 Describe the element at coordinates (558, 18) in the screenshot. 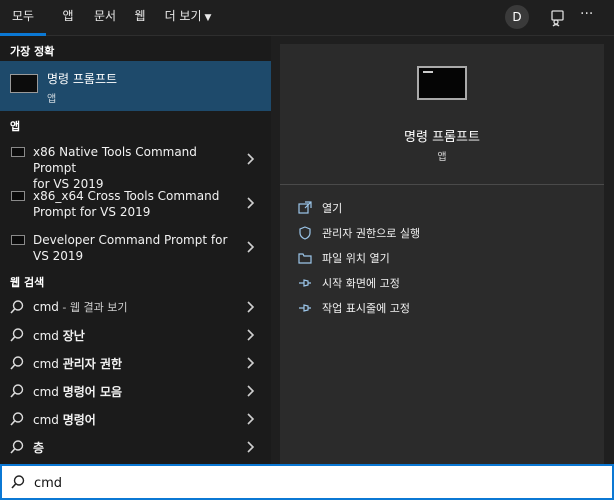

I see `feedback-icon` at that location.